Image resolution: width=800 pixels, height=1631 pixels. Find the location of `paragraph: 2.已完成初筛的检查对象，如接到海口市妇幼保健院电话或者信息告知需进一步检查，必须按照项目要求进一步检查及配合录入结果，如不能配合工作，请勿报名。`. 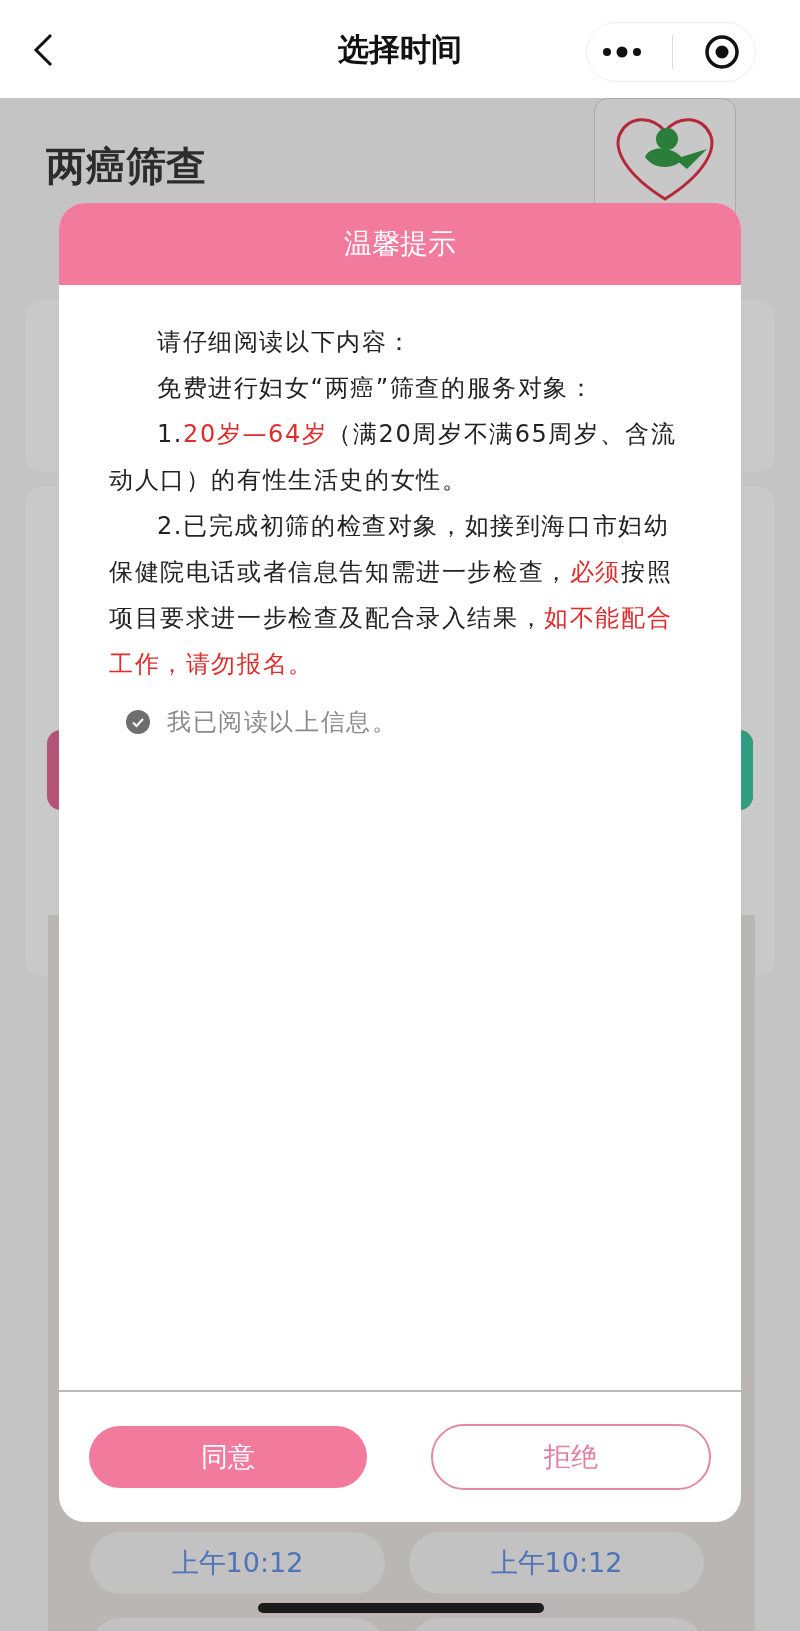

paragraph: 2.已完成初筛的检查对象，如接到海口市妇幼保健院电话或者信息告知需进一步检查，必须按照项目要求进一步检查及配合录入结果，如不能配合工作，请勿报名。 is located at coordinates (391, 595).